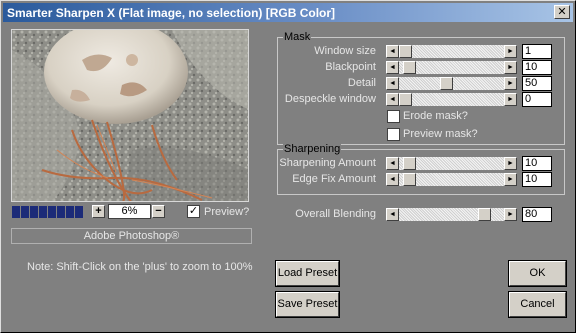  Describe the element at coordinates (440, 134) in the screenshot. I see `preview-mask-label: Preview mask?` at that location.